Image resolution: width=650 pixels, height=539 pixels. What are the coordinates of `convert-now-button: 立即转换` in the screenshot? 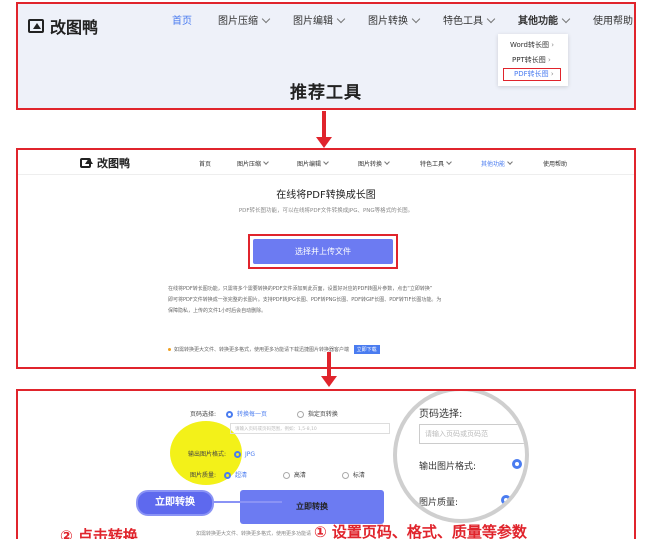 It's located at (312, 507).